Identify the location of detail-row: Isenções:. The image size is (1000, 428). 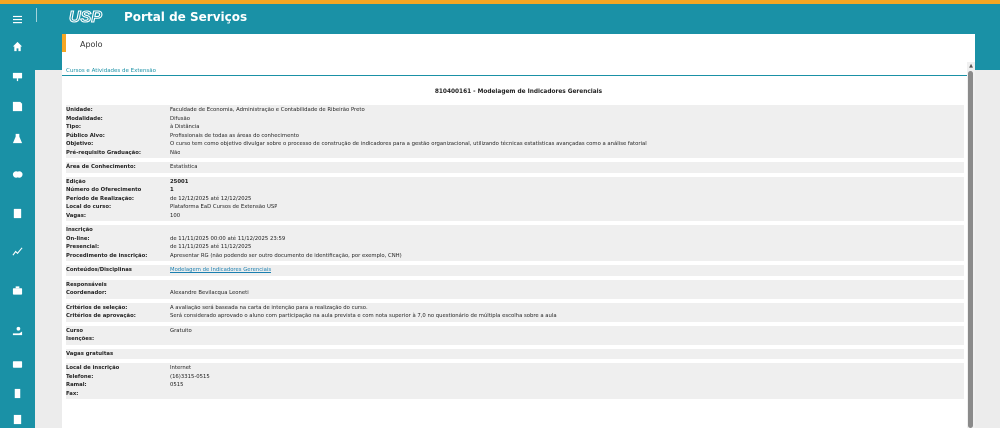
(515, 339).